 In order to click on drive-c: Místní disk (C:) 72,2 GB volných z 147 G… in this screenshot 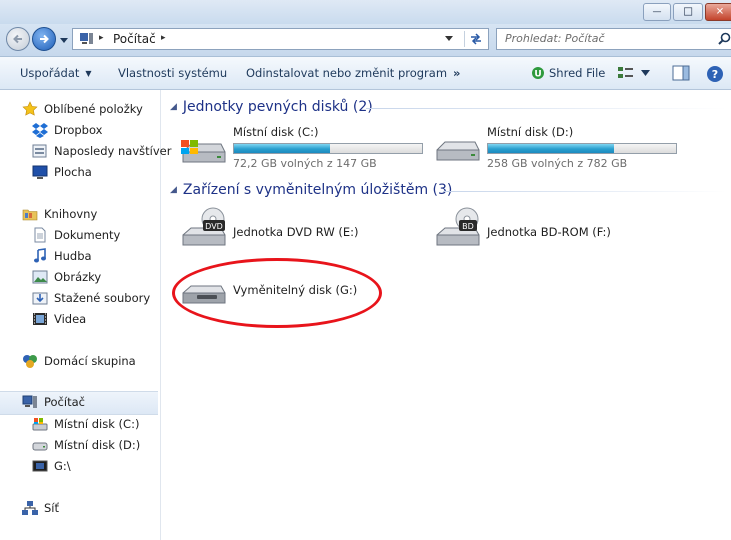, I will do `click(300, 149)`.